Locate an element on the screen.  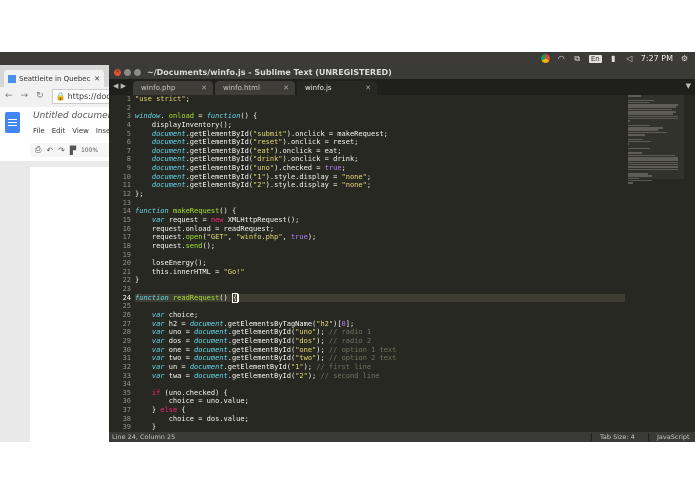
menu-edit: Edit is located at coordinates (59, 131).